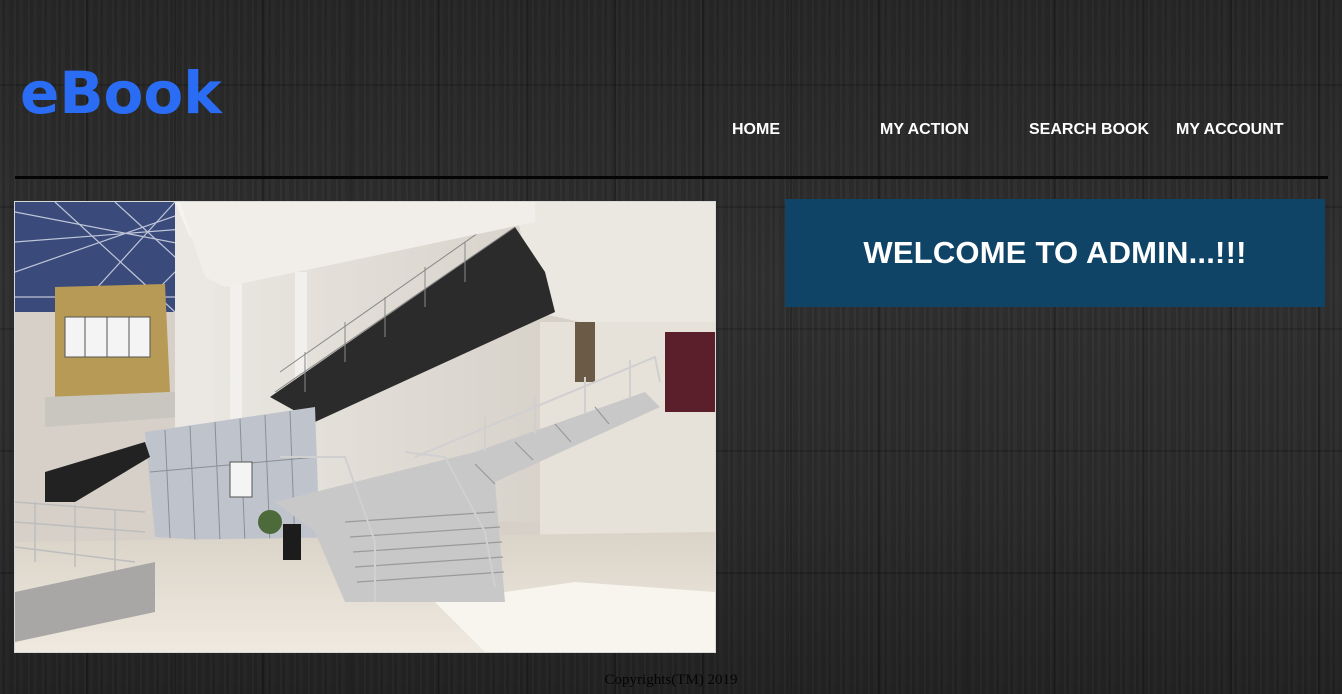 This screenshot has height=694, width=1342. What do you see at coordinates (756, 130) in the screenshot?
I see `nav-home-link: HOME` at bounding box center [756, 130].